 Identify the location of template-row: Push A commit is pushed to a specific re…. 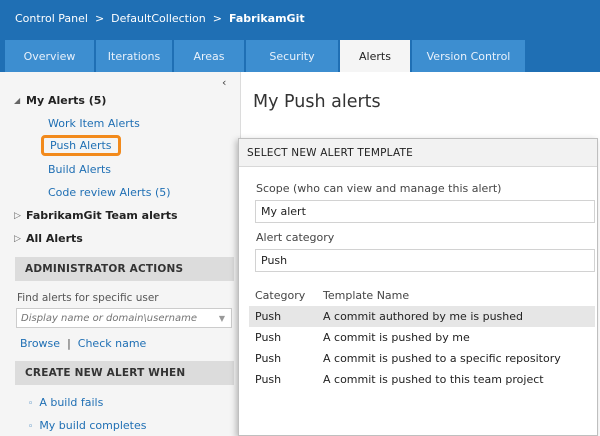
(422, 358).